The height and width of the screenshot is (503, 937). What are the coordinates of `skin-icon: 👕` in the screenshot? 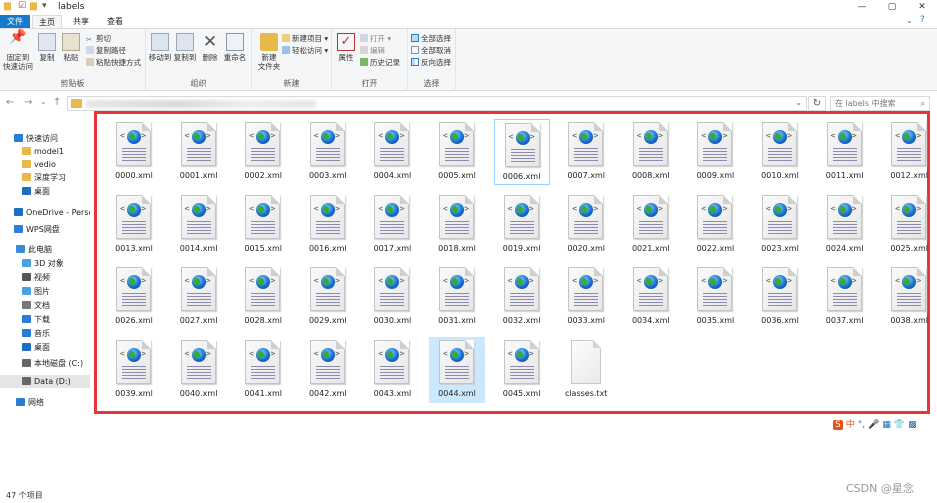 It's located at (899, 425).